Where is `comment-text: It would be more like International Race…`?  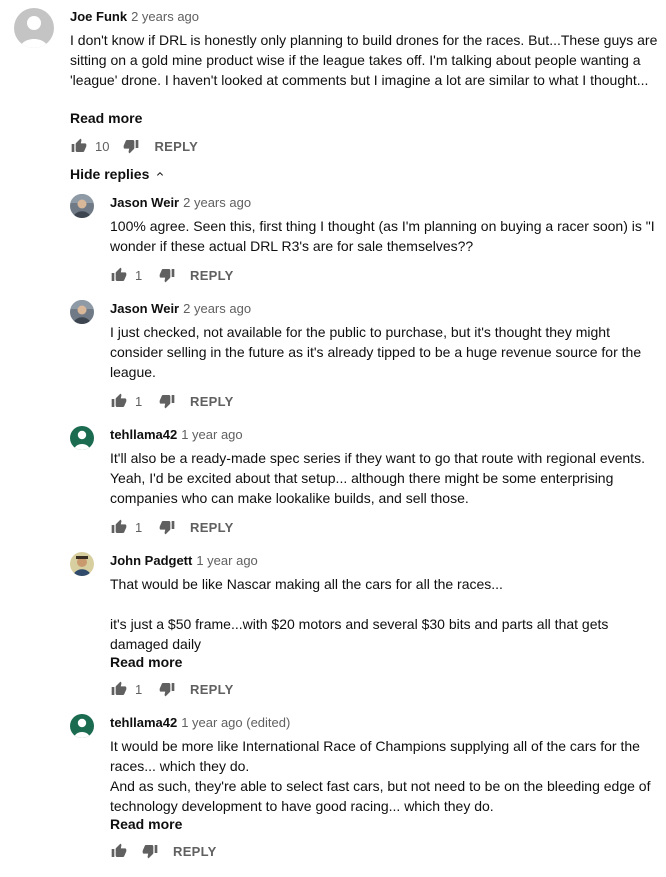
comment-text: It would be more like International Race… is located at coordinates (380, 776).